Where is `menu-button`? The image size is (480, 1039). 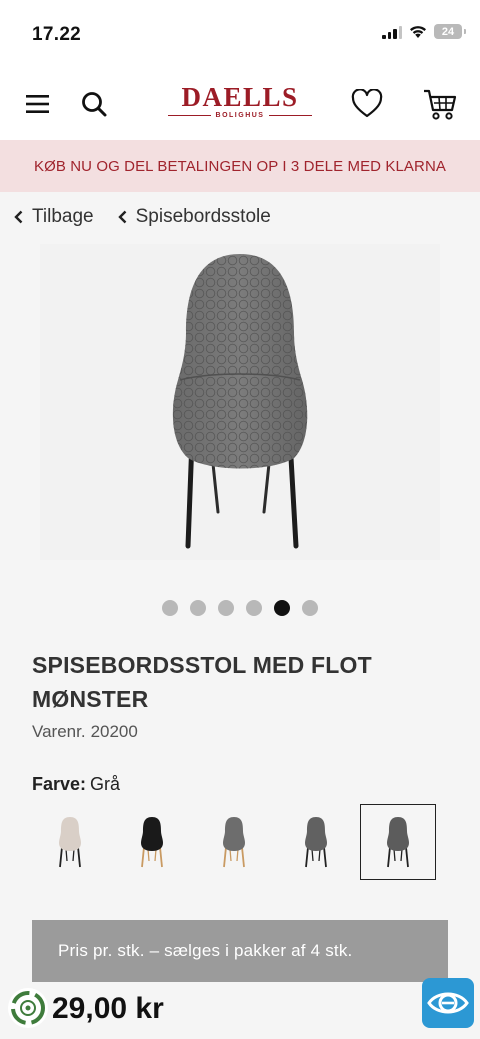
menu-button is located at coordinates (38, 104).